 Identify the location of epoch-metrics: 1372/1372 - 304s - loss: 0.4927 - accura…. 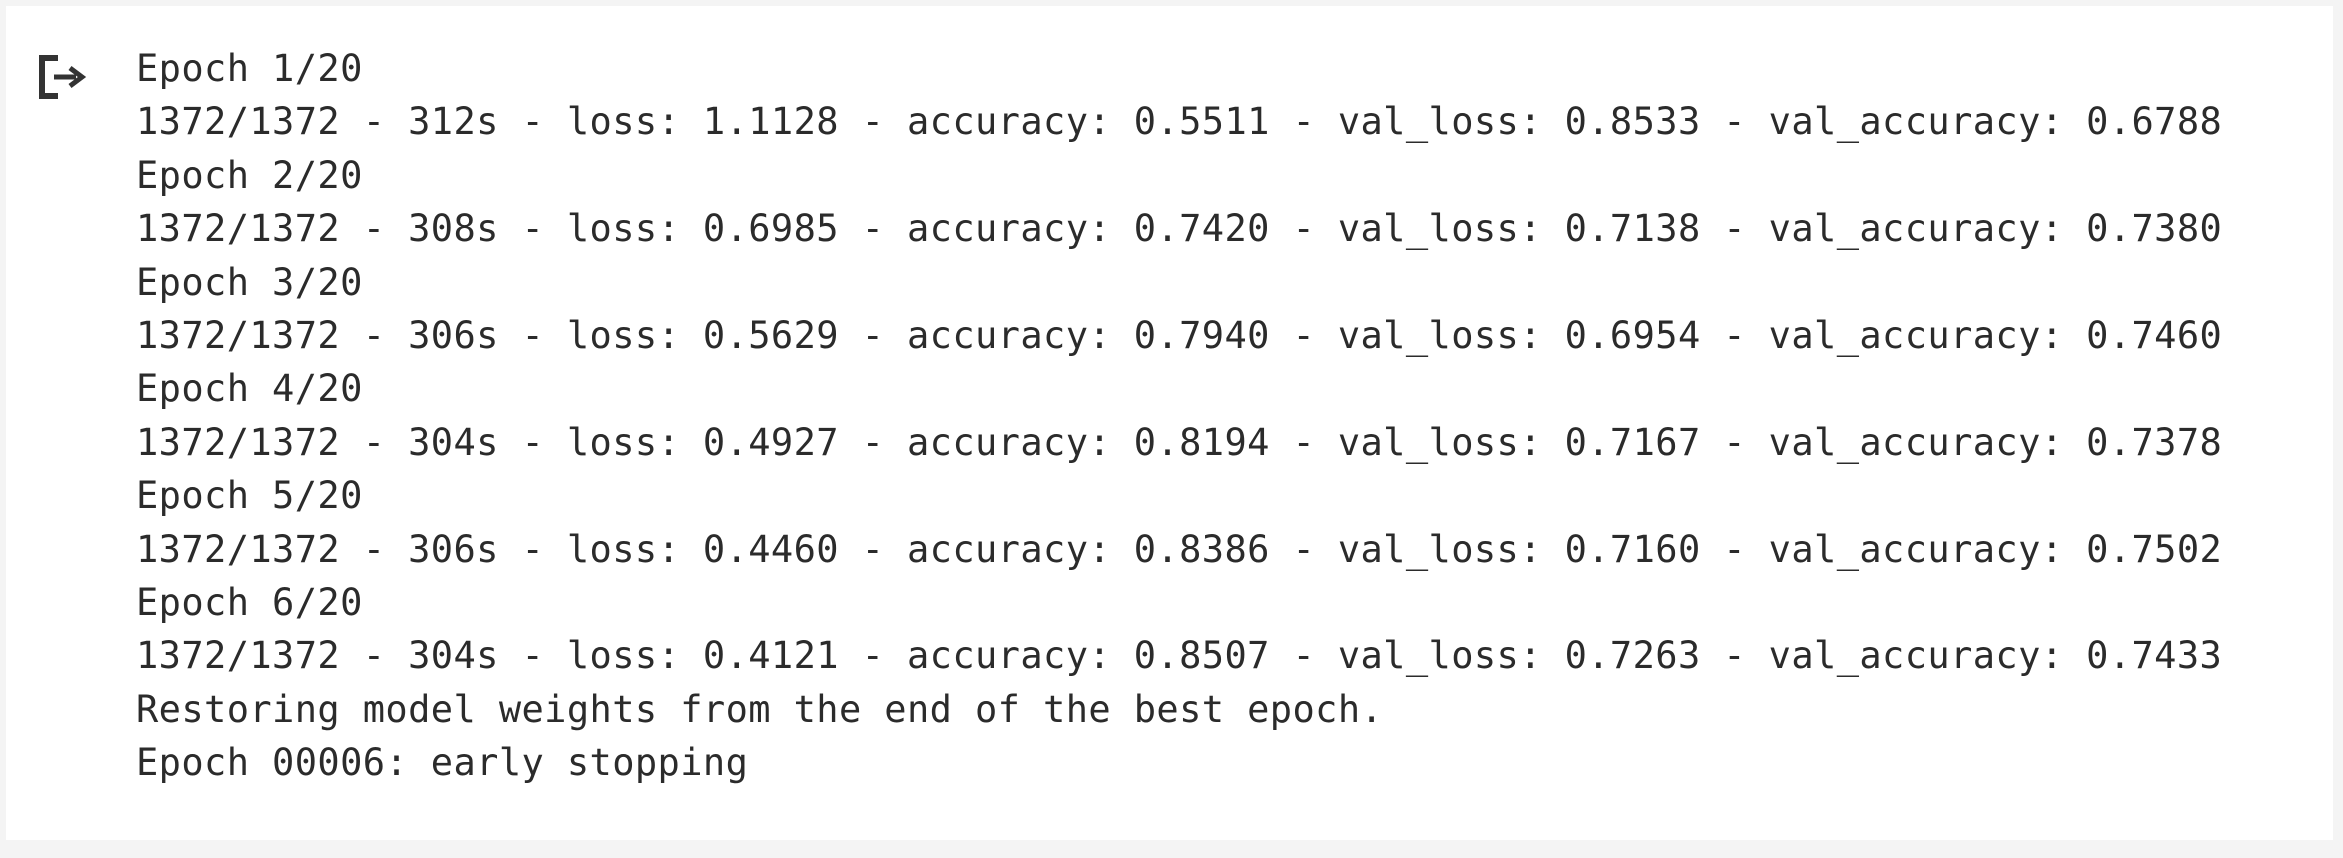
(1179, 442).